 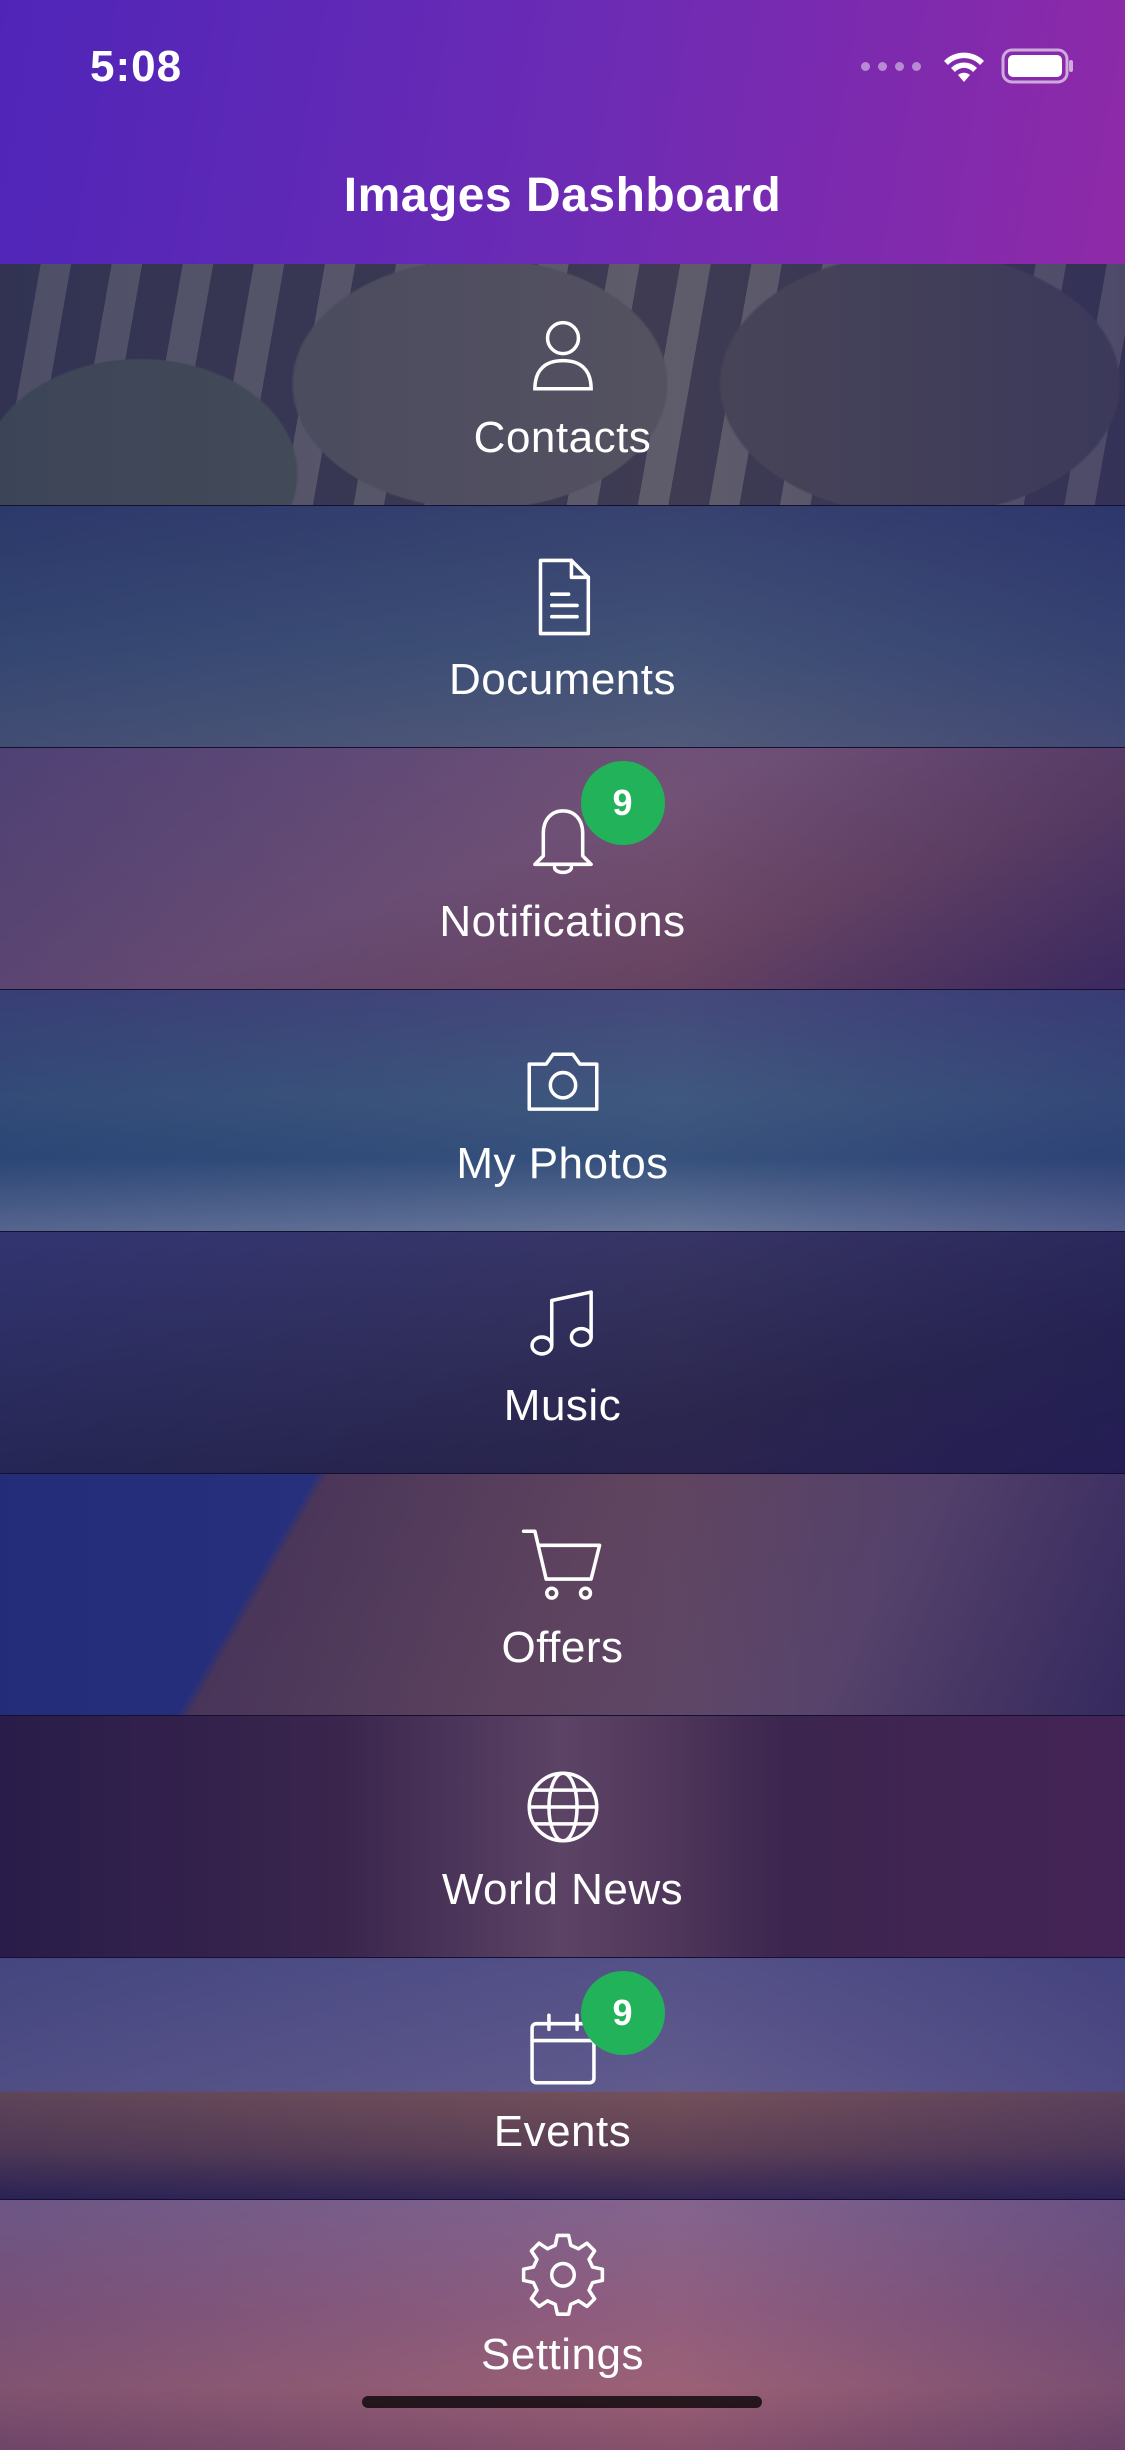 What do you see at coordinates (562, 437) in the screenshot?
I see `menu-item-label: Contacts` at bounding box center [562, 437].